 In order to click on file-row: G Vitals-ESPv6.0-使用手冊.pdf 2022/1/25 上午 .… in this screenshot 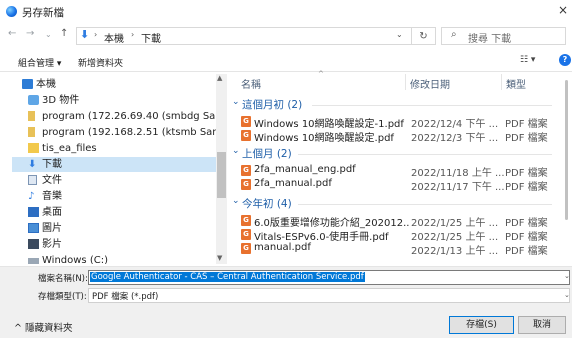, I will do `click(397, 235)`.